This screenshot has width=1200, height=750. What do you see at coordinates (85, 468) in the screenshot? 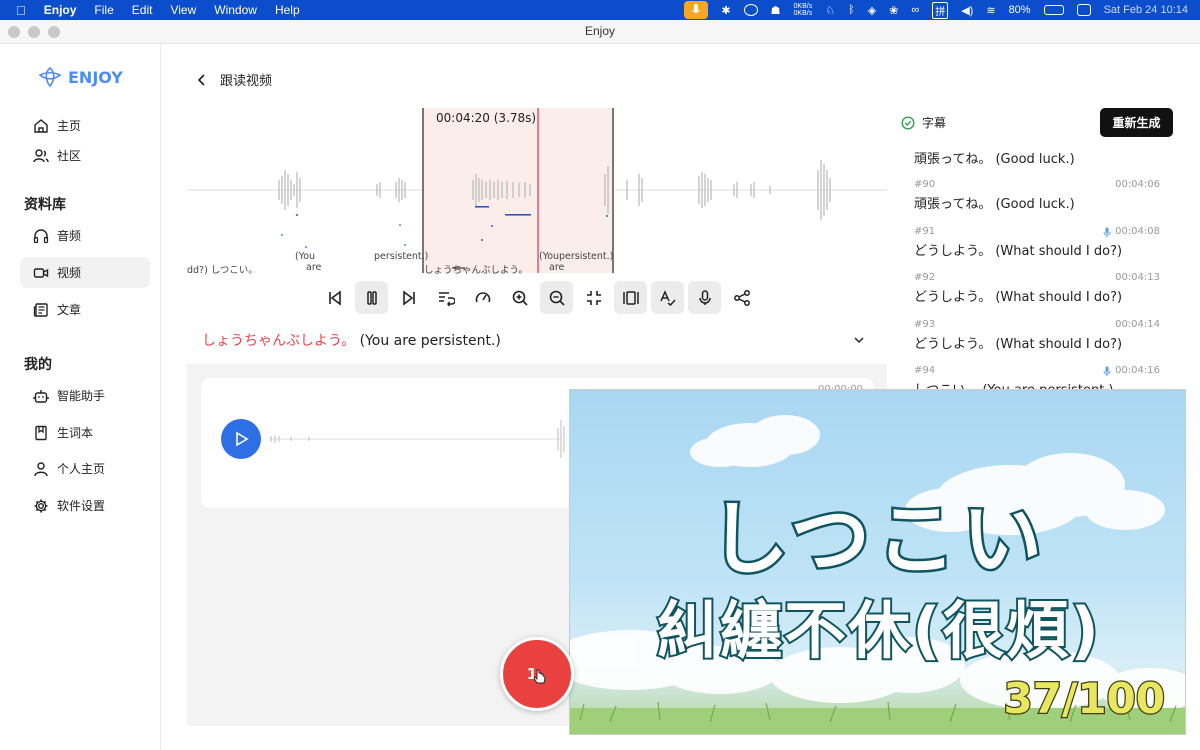
I see `nav-profile: 个人主页` at bounding box center [85, 468].